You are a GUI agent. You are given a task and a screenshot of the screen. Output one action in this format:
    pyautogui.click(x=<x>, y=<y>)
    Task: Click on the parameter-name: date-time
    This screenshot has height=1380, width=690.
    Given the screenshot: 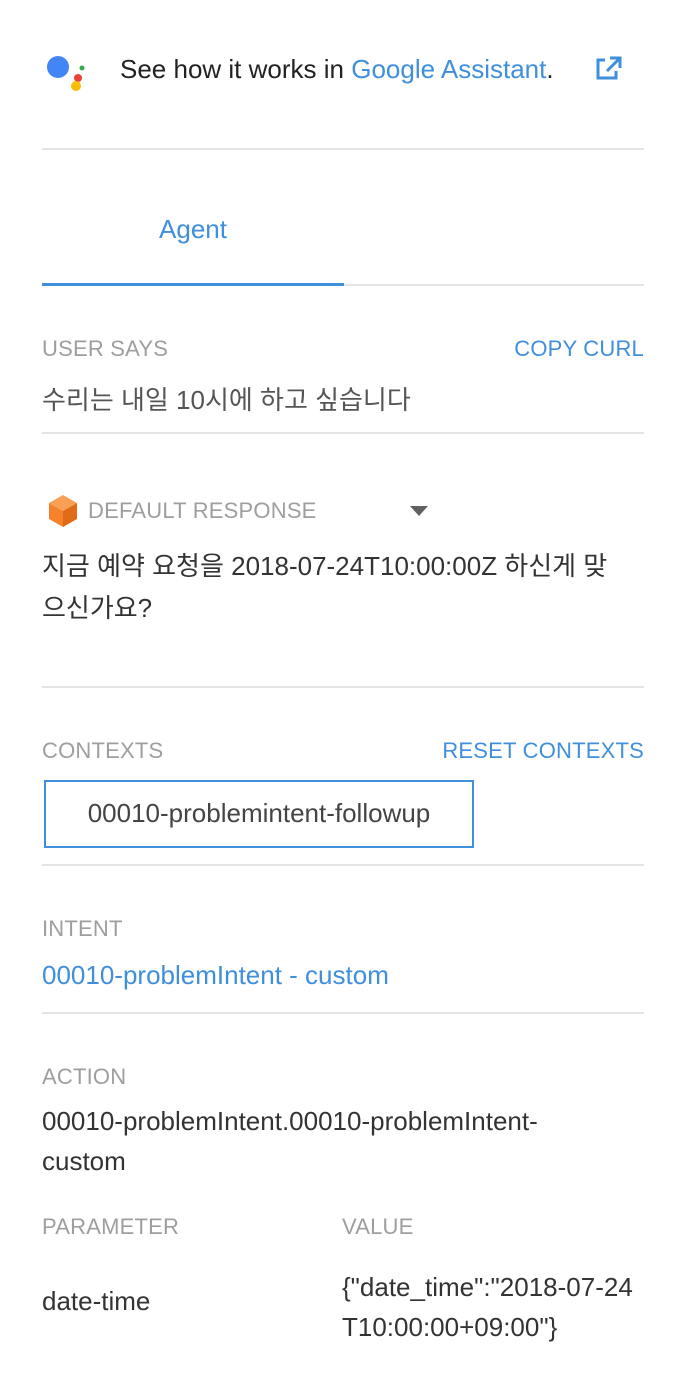 What is the action you would take?
    pyautogui.click(x=96, y=1301)
    